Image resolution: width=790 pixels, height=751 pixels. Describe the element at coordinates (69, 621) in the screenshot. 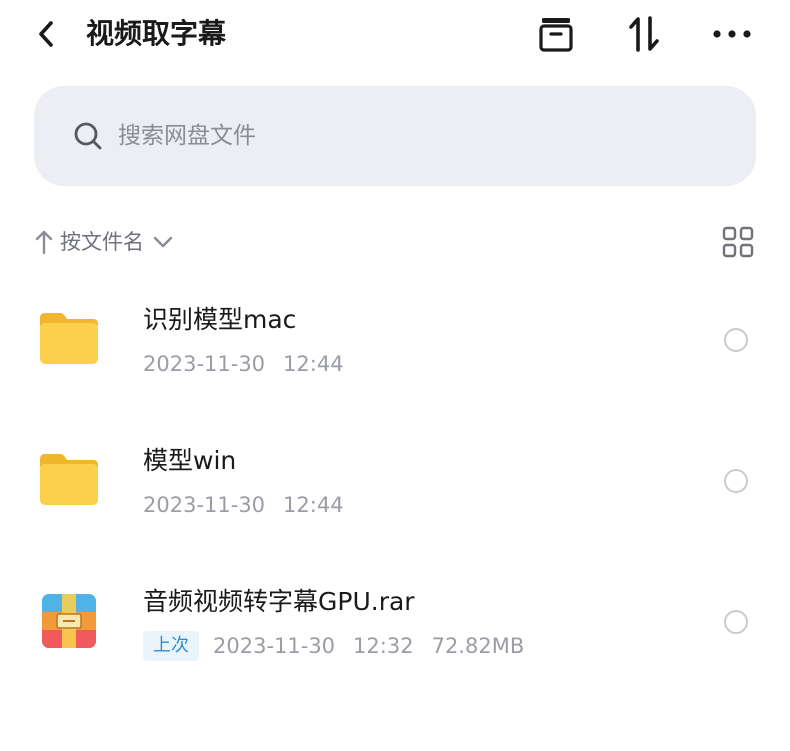

I see `archive-file-icon` at that location.